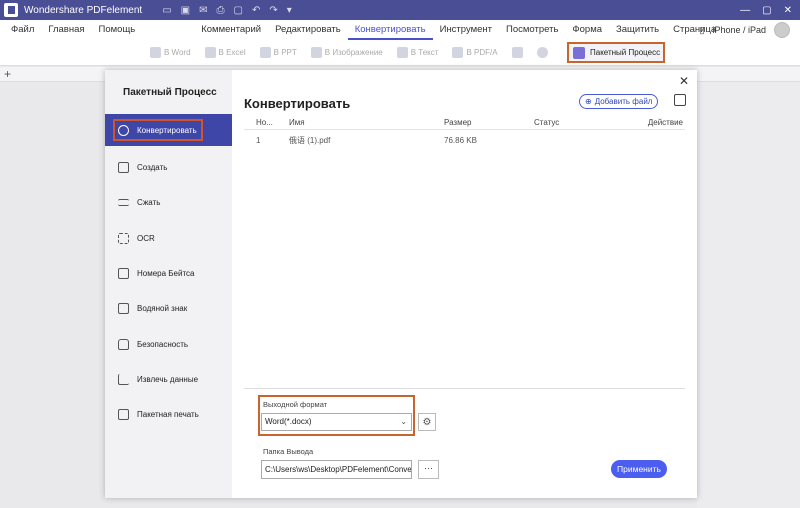  Describe the element at coordinates (168, 202) in the screenshot. I see `sidebar-item-compress: Сжать` at that location.